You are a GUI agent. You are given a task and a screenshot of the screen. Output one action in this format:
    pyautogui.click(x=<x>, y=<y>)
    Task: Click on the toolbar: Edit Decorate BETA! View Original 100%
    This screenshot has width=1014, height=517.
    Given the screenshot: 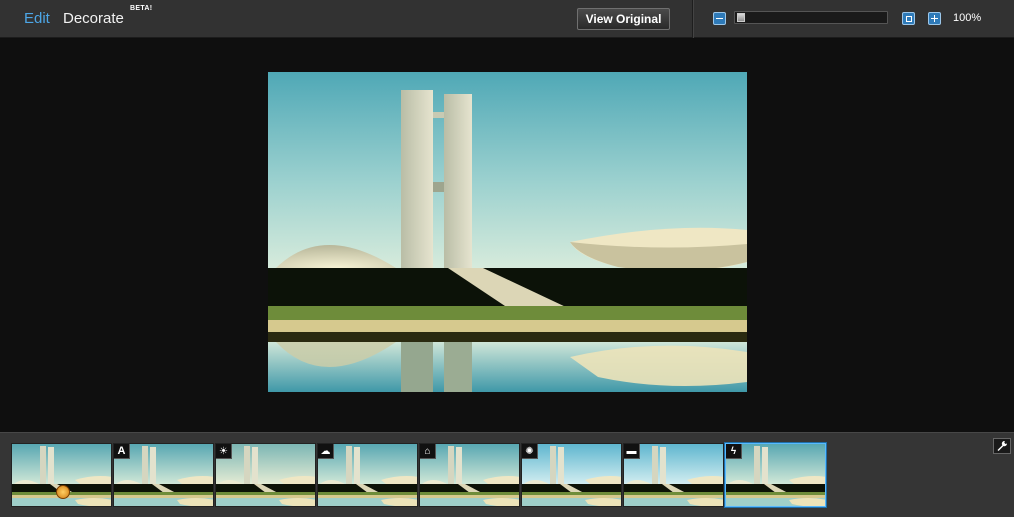 What is the action you would take?
    pyautogui.click(x=507, y=19)
    